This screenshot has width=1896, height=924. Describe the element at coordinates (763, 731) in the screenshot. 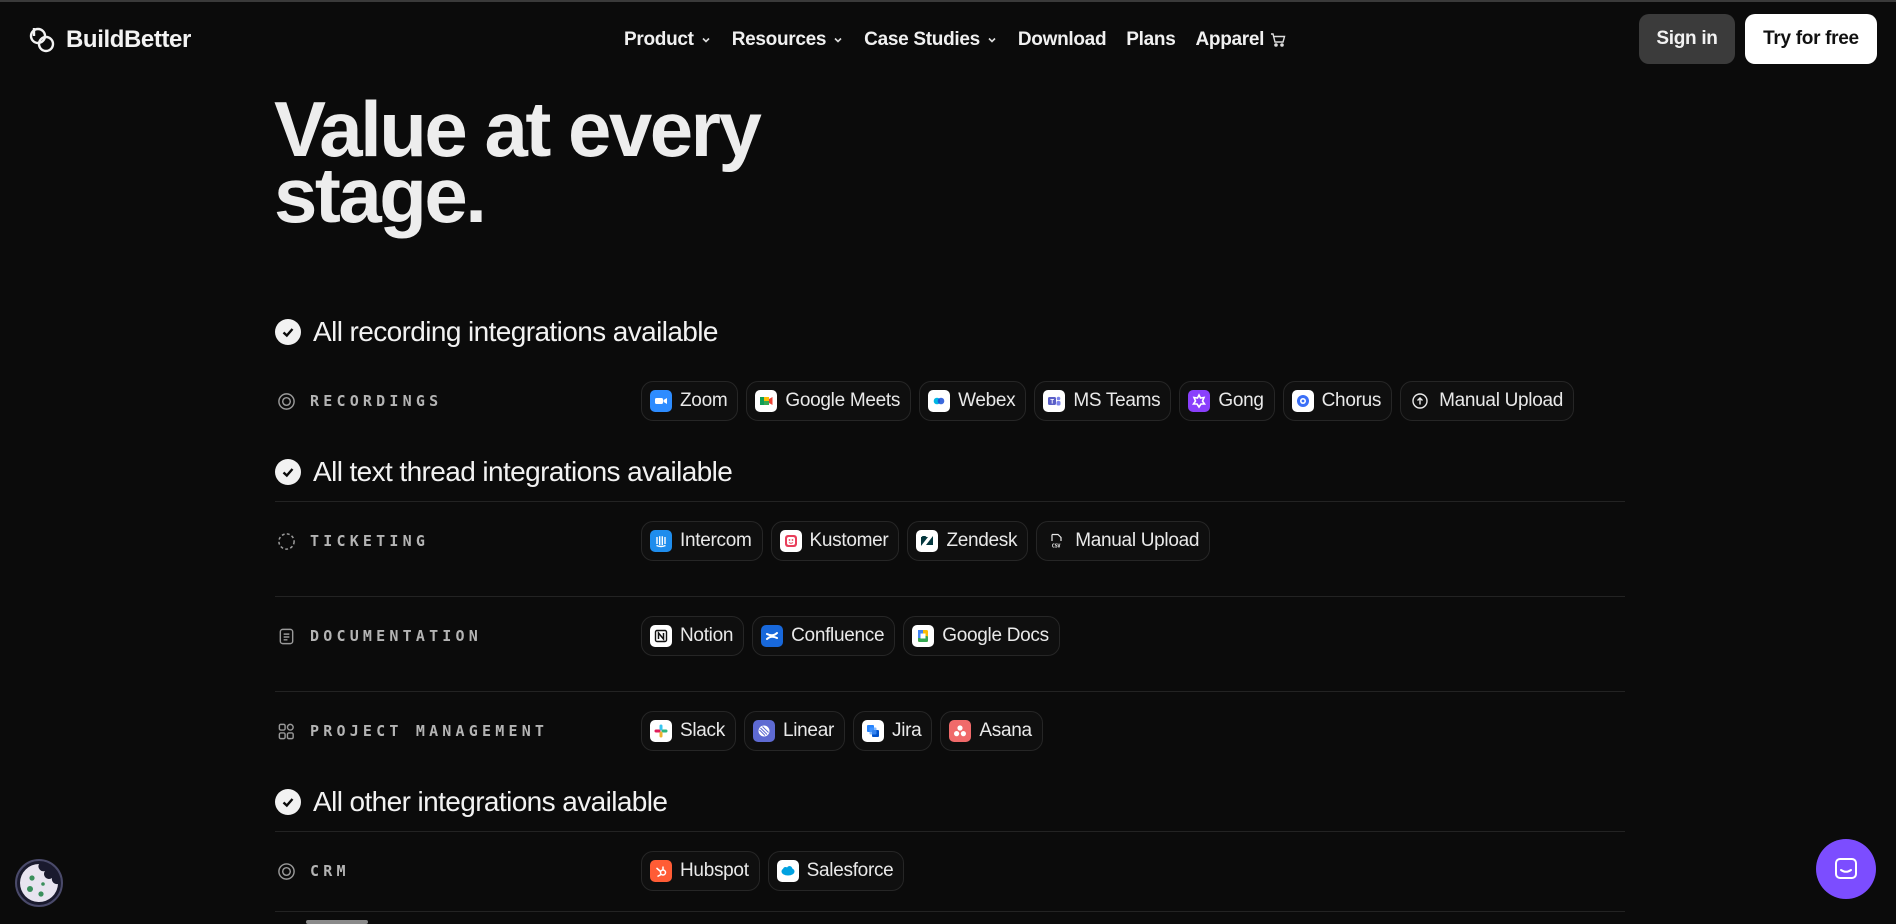

I see `linear-icon` at that location.